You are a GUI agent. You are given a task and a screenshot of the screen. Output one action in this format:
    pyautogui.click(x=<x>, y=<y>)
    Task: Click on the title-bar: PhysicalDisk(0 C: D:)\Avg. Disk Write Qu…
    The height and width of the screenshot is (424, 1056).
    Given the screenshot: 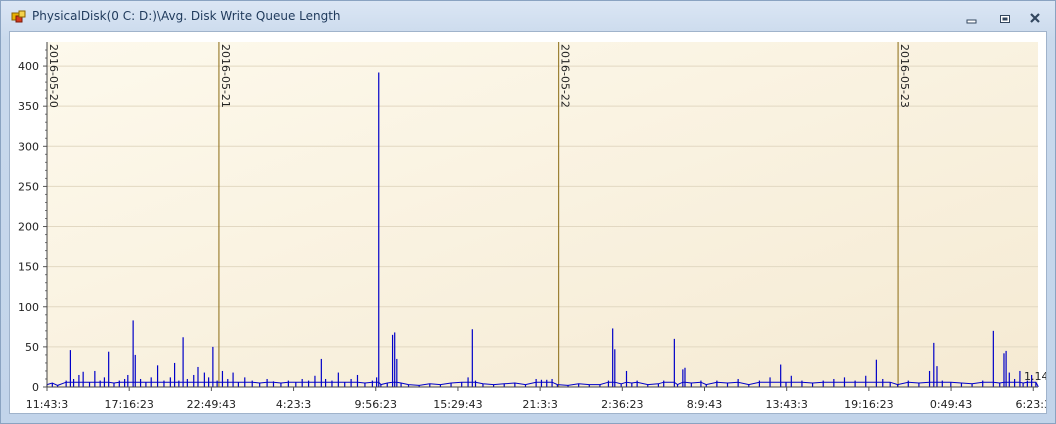 What is the action you would take?
    pyautogui.click(x=528, y=16)
    